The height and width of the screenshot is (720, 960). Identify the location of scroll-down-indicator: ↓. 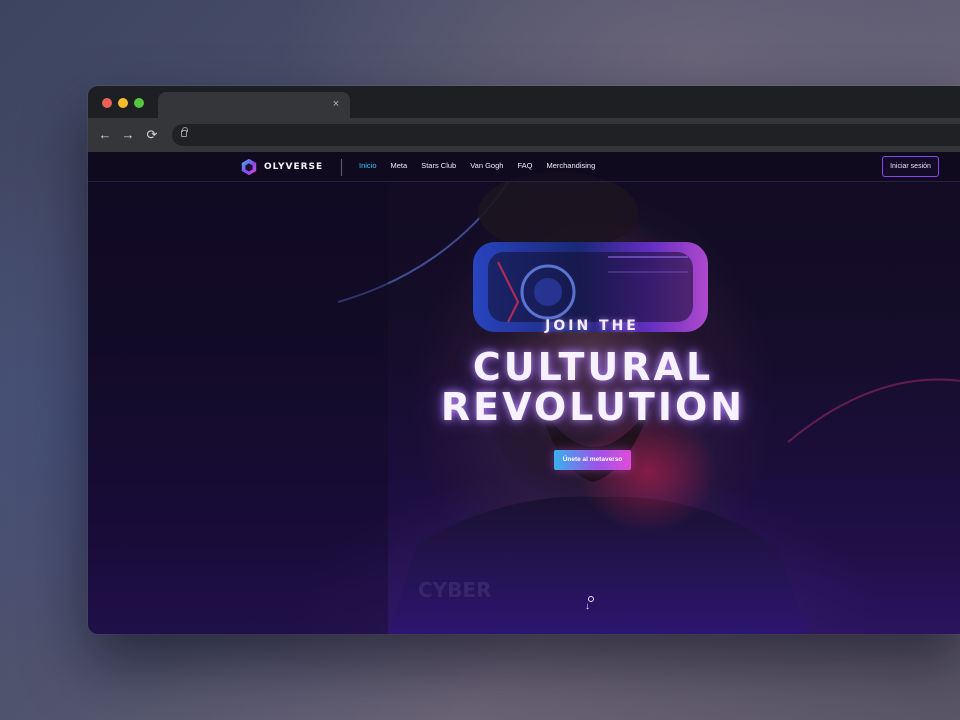
(592, 608).